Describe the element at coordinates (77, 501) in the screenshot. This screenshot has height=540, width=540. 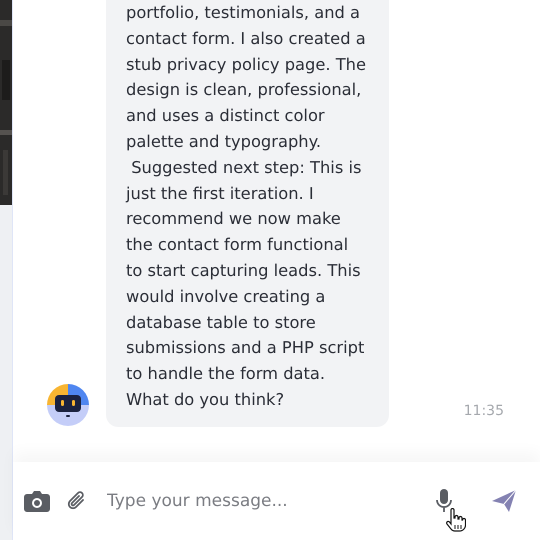
I see `attach-button` at that location.